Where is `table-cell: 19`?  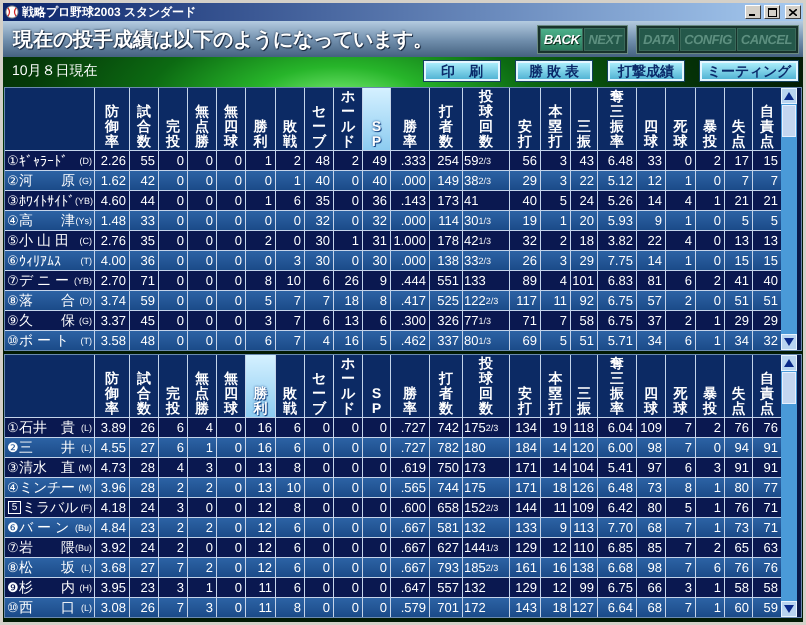 table-cell: 19 is located at coordinates (525, 220).